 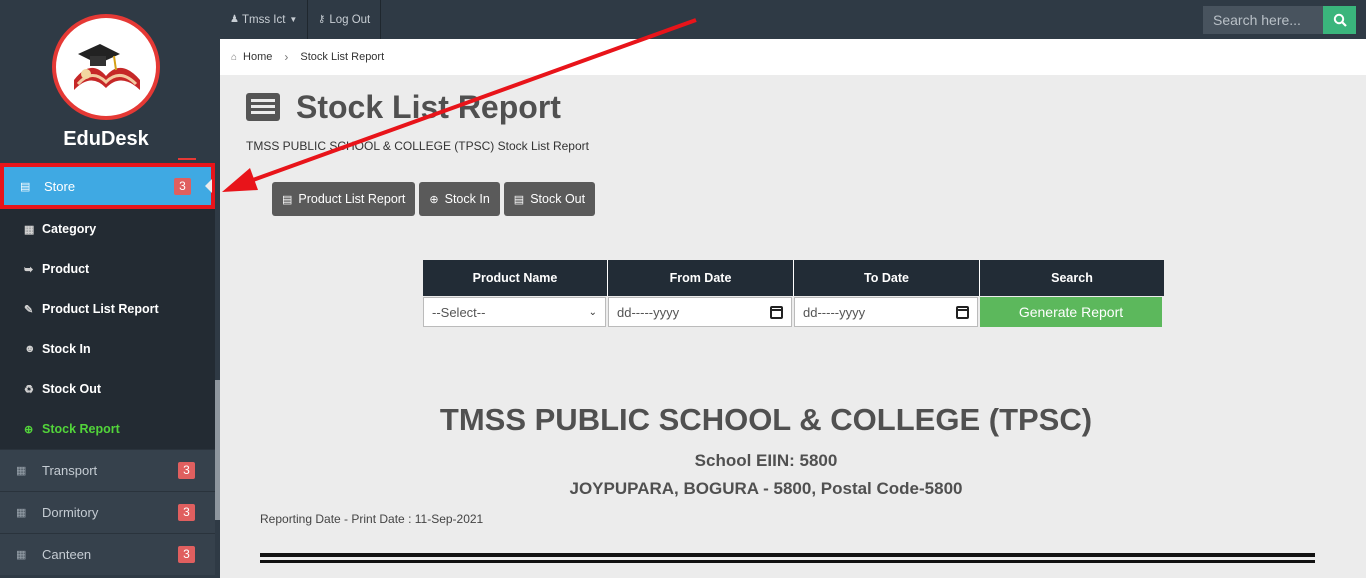 I want to click on report-eiin: School EIIN: 5800, so click(x=766, y=460).